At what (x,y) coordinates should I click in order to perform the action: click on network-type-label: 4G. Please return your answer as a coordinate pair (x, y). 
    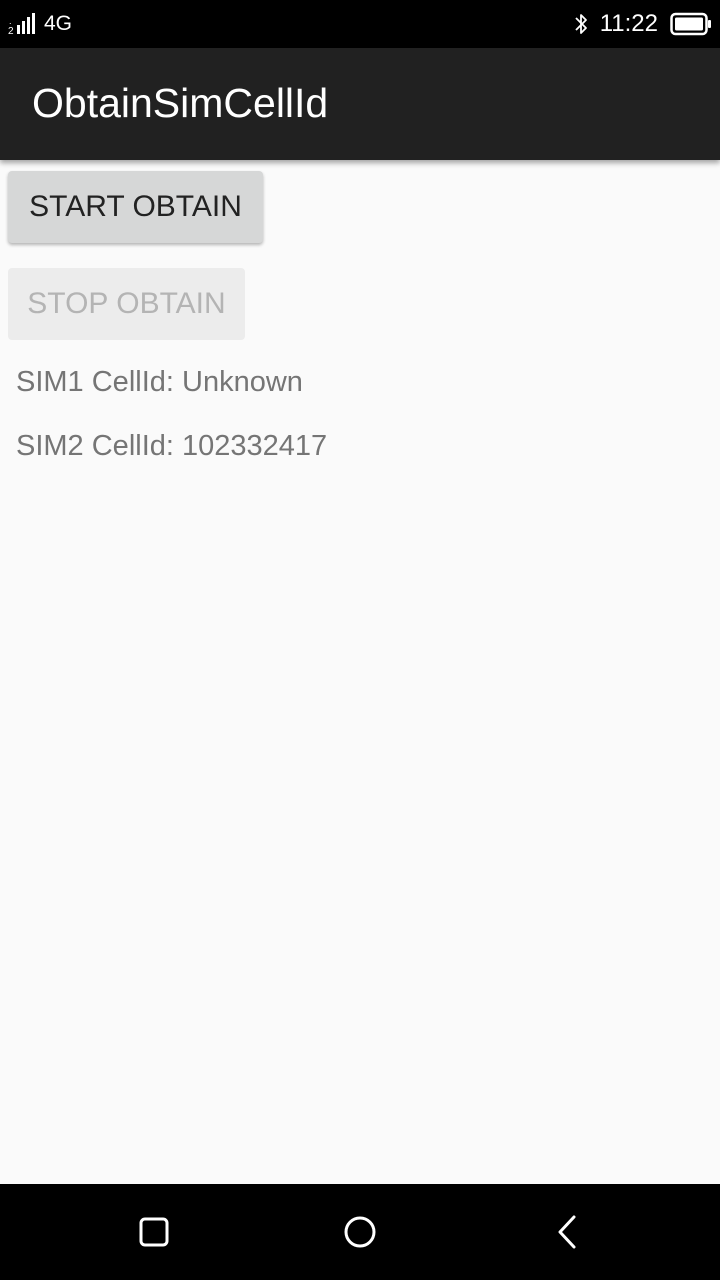
    Looking at the image, I should click on (58, 23).